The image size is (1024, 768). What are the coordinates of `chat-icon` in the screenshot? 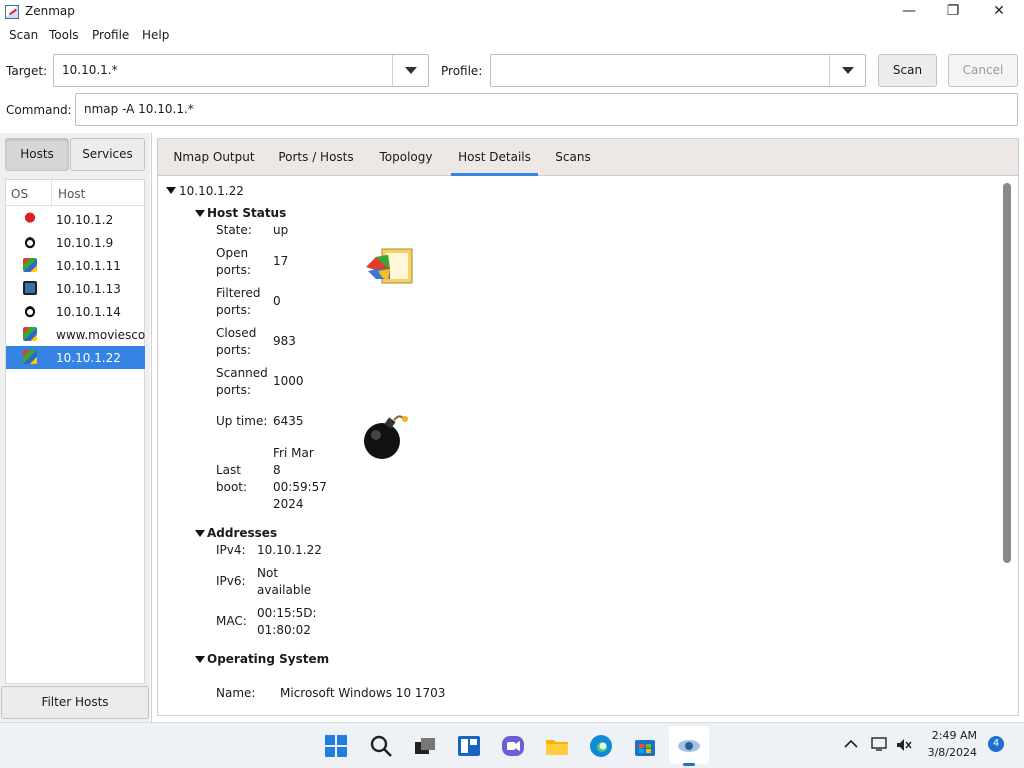 It's located at (513, 746).